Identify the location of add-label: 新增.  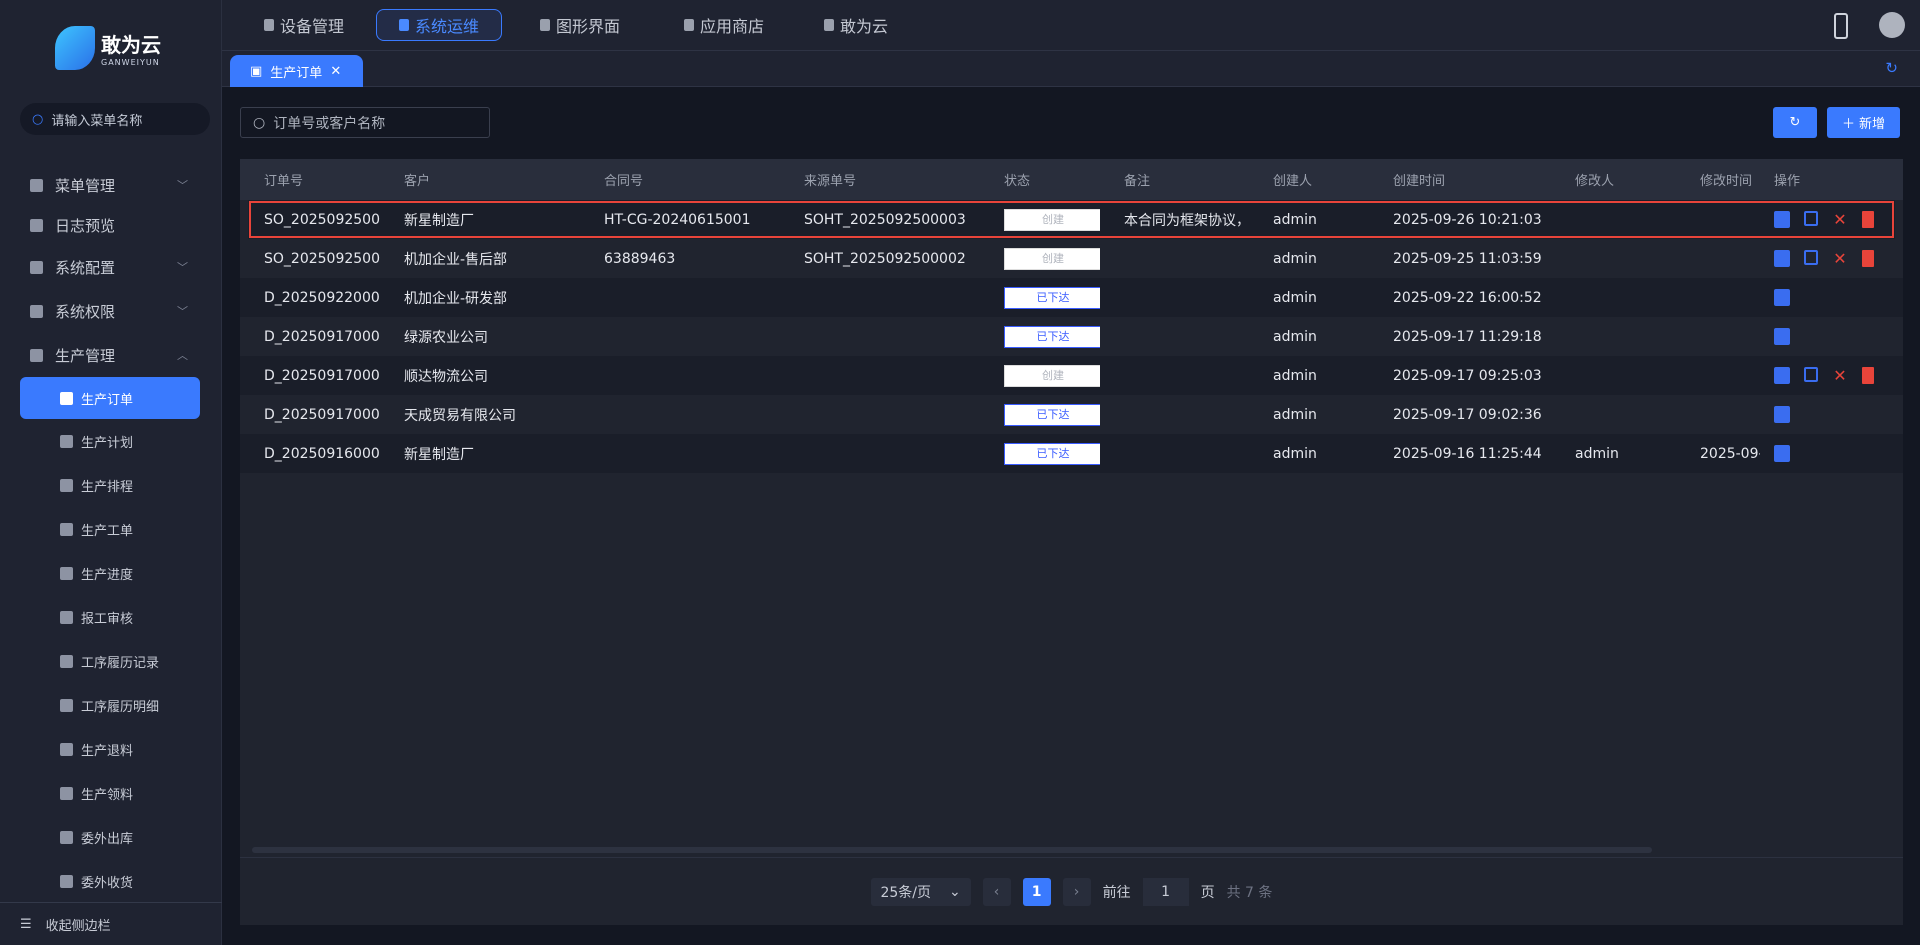
(1872, 124).